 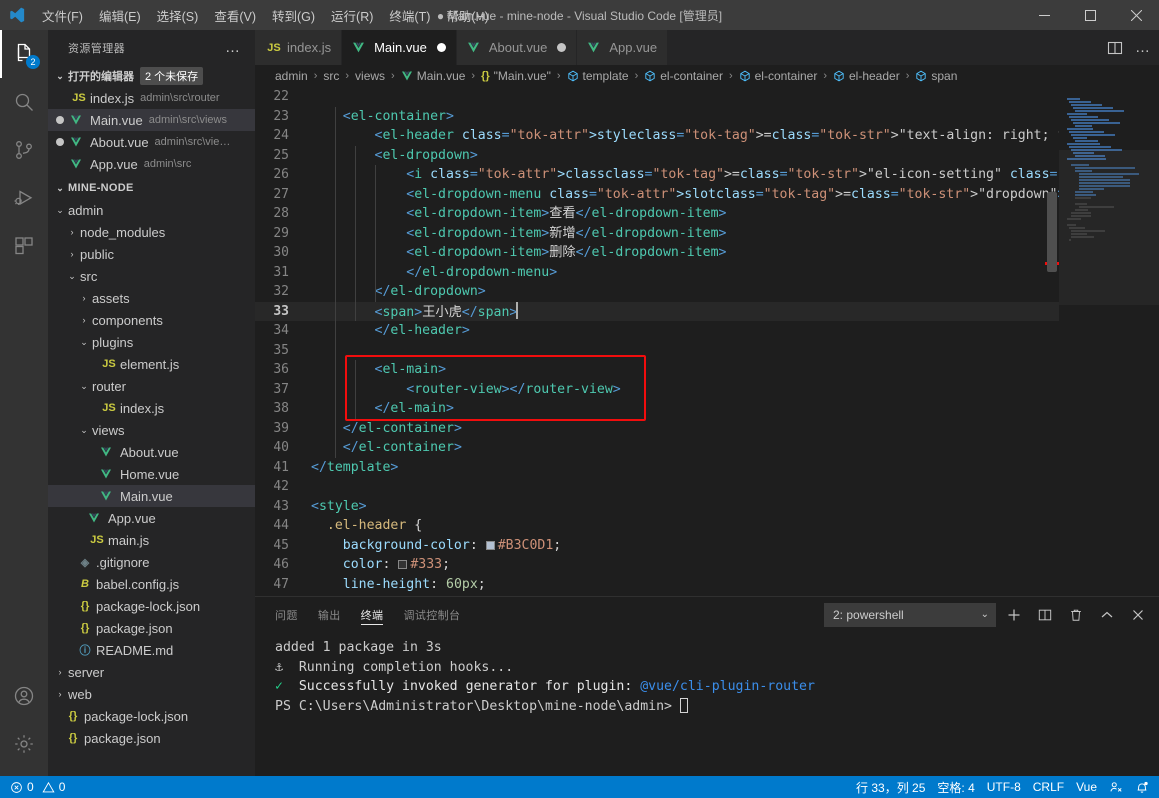 I want to click on tree-file-Main.vue: Main.vue, so click(x=151, y=496).